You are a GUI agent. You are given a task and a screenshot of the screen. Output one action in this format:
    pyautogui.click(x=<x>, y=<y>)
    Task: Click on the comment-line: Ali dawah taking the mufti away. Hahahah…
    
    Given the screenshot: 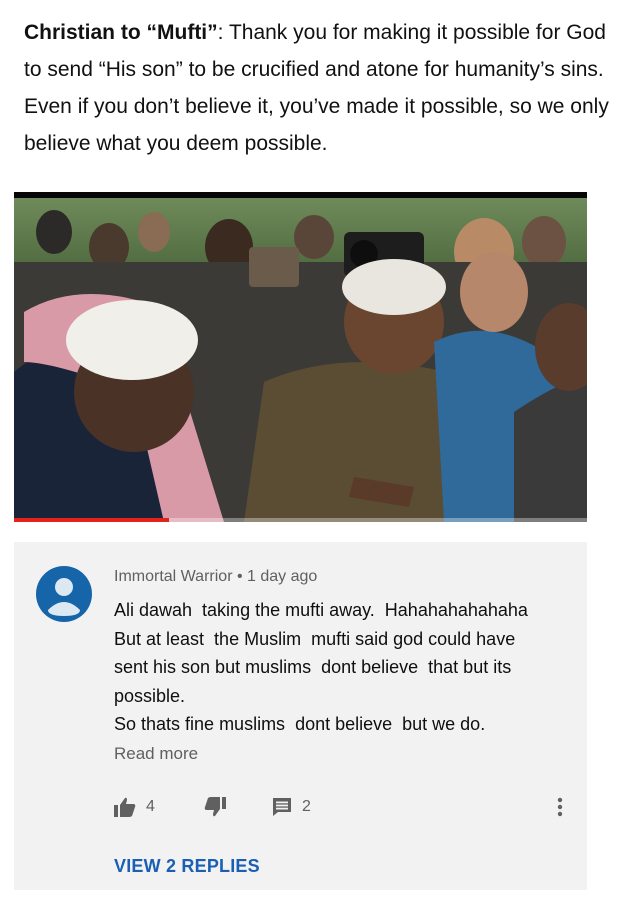 What is the action you would take?
    pyautogui.click(x=321, y=610)
    